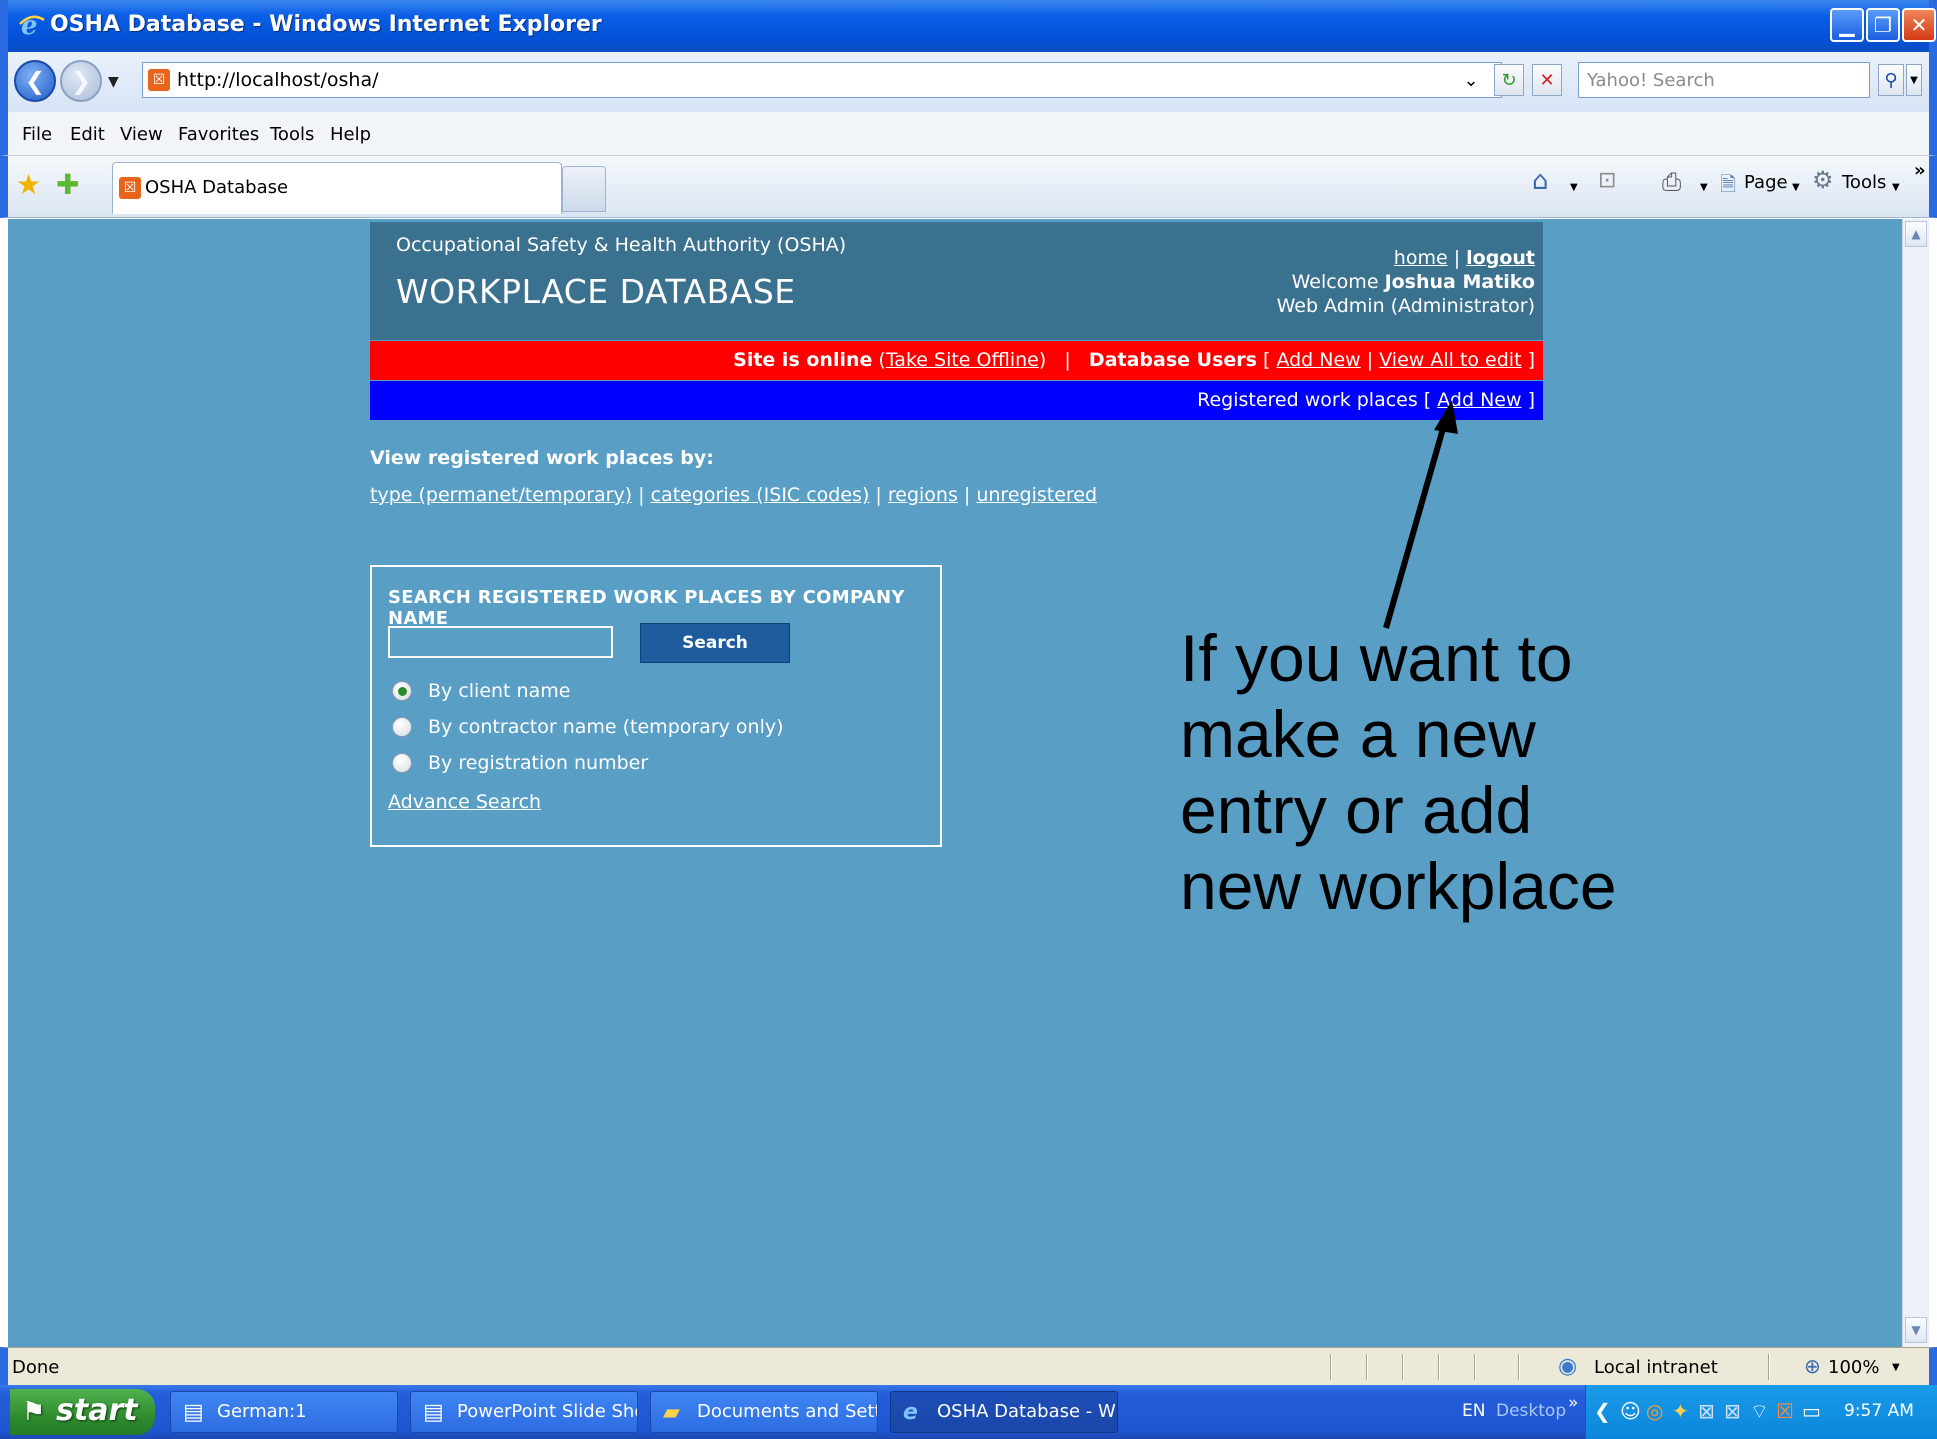 This screenshot has height=1439, width=1937. I want to click on taskbar-button-documents: ▰ Documents and Settings, so click(764, 1412).